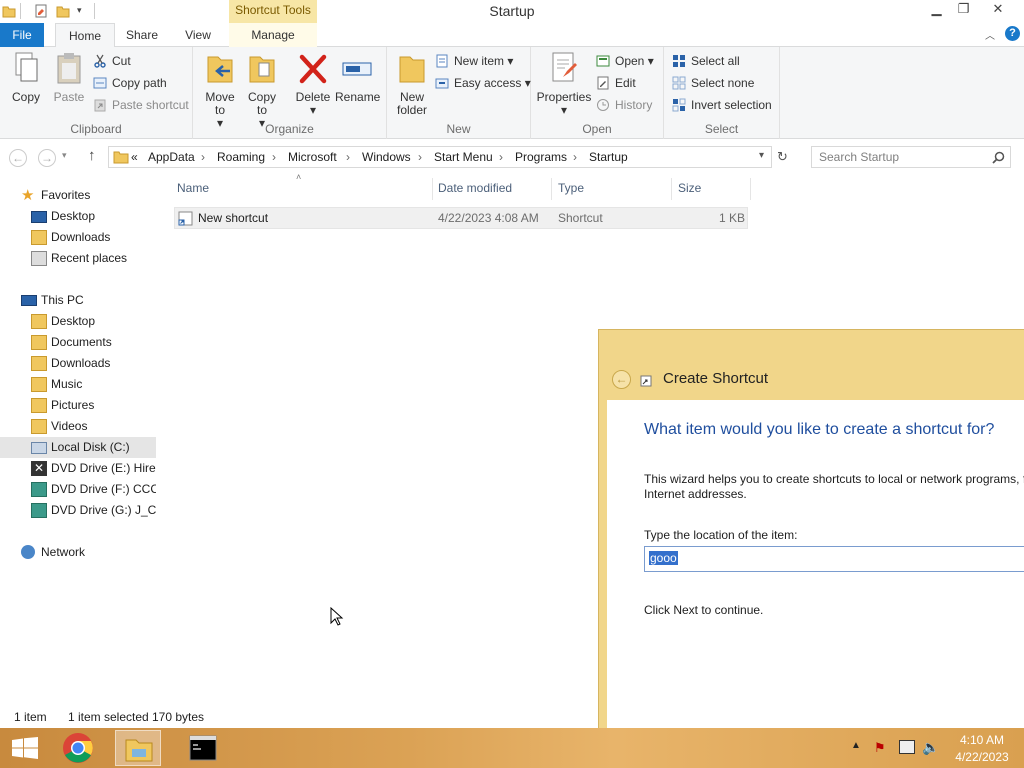 The image size is (1024, 768). I want to click on move-to-button: Move to ▾, so click(220, 90).